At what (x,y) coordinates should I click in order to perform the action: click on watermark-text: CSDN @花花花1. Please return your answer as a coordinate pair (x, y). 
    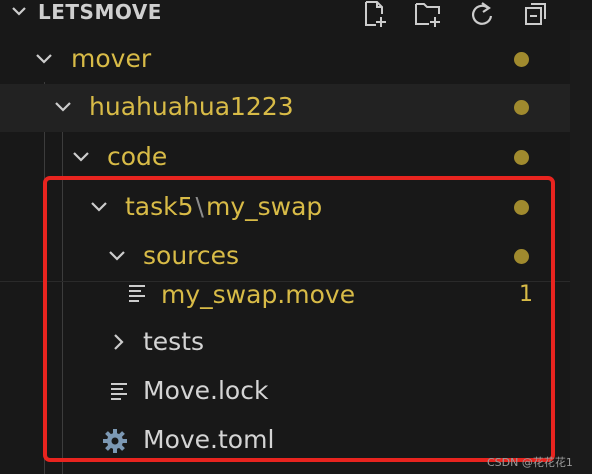
    Looking at the image, I should click on (530, 462).